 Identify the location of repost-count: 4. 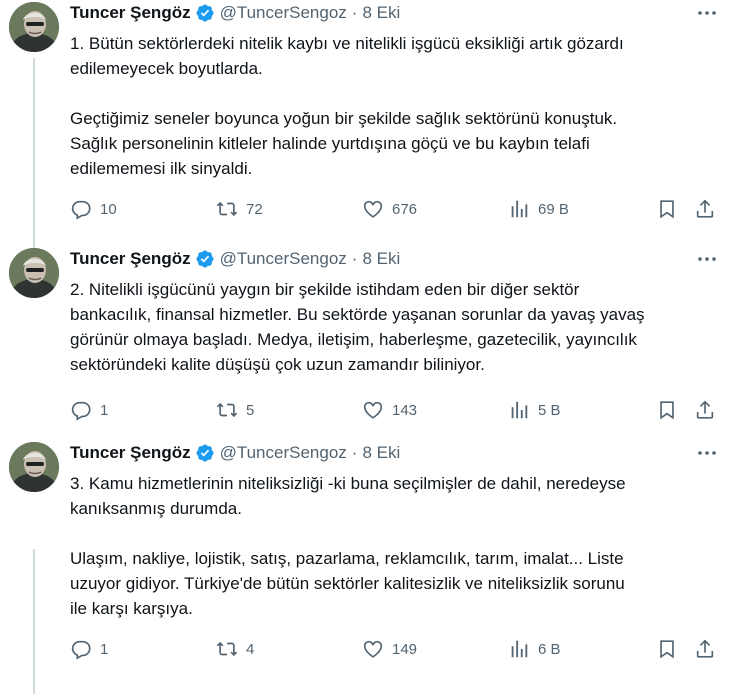
(250, 649).